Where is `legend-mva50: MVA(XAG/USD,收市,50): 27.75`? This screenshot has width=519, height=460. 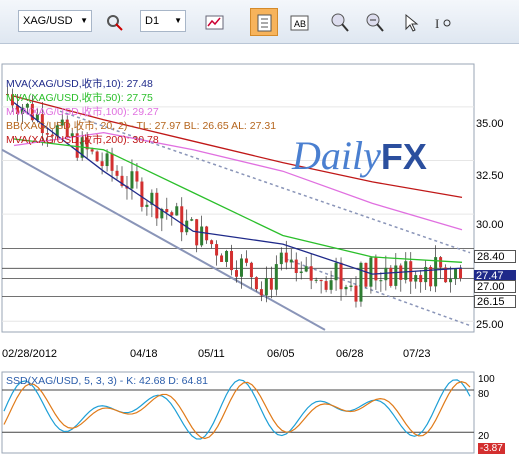
legend-mva50: MVA(XAG/USD,收市,50): 27.75 is located at coordinates (79, 98).